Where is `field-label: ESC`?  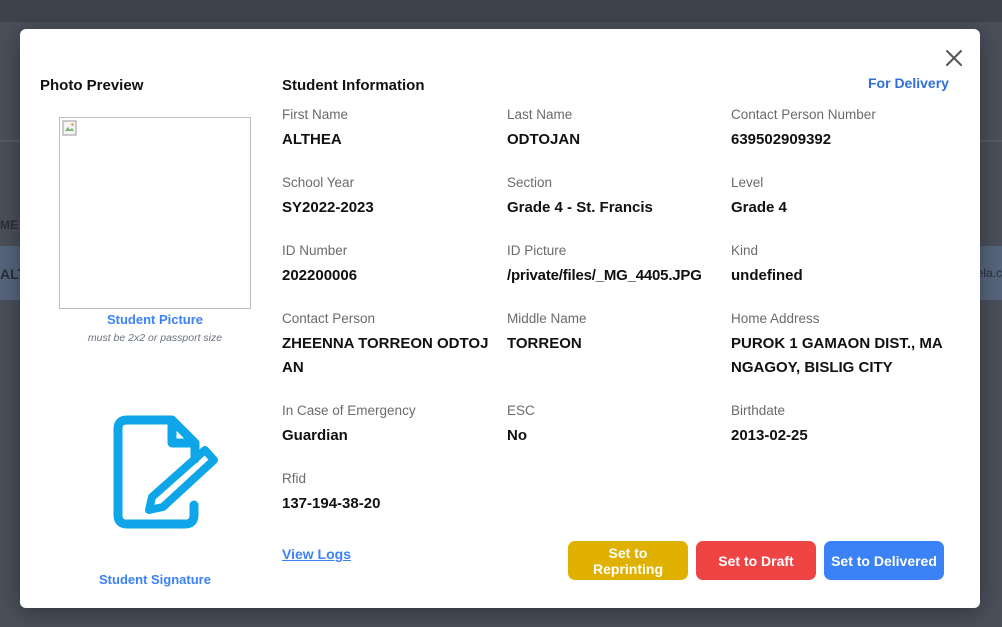 field-label: ESC is located at coordinates (521, 410).